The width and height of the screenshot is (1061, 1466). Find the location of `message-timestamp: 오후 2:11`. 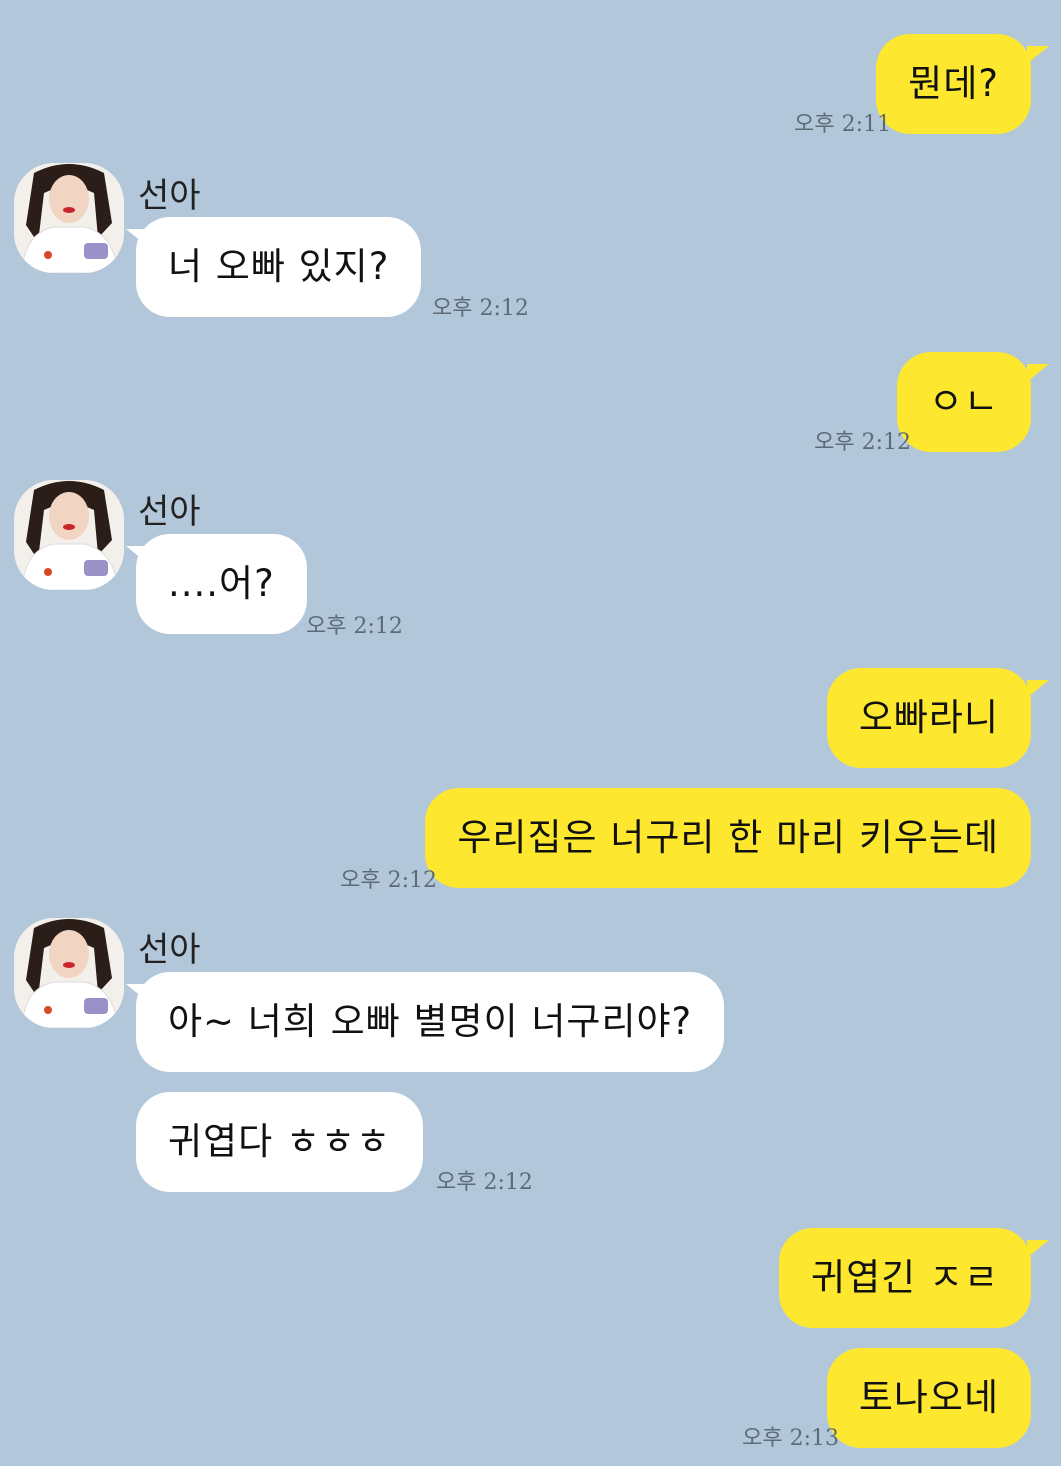

message-timestamp: 오후 2:11 is located at coordinates (842, 124).